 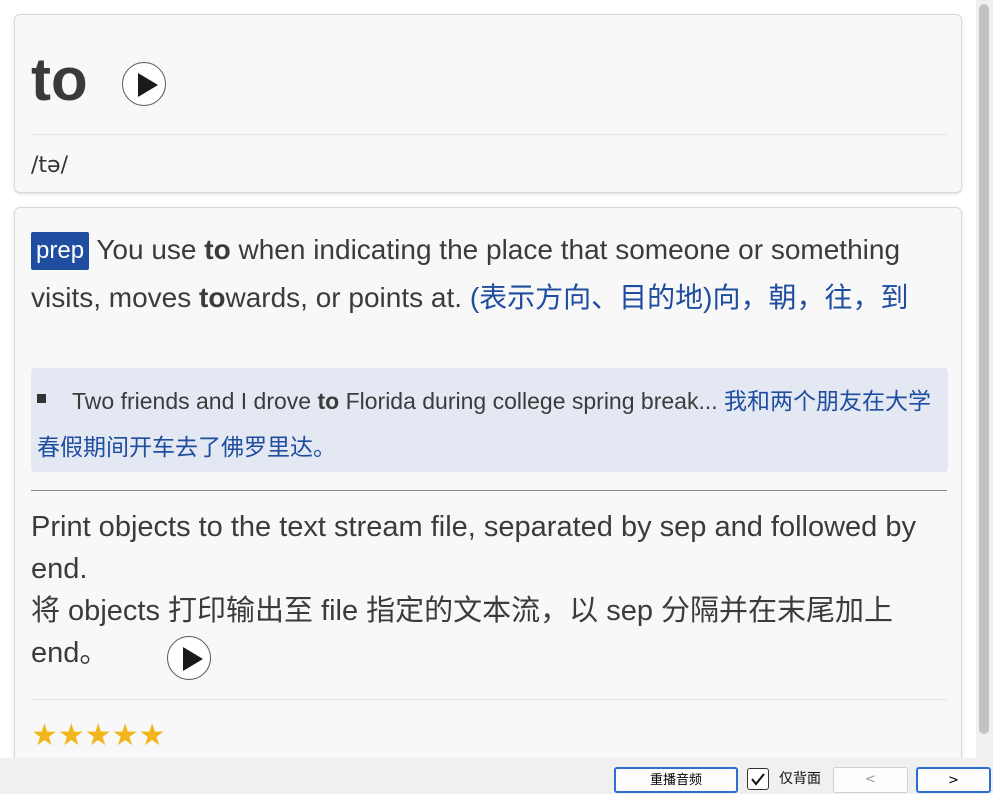 I want to click on star-rating: ★★★★★, so click(x=98, y=735).